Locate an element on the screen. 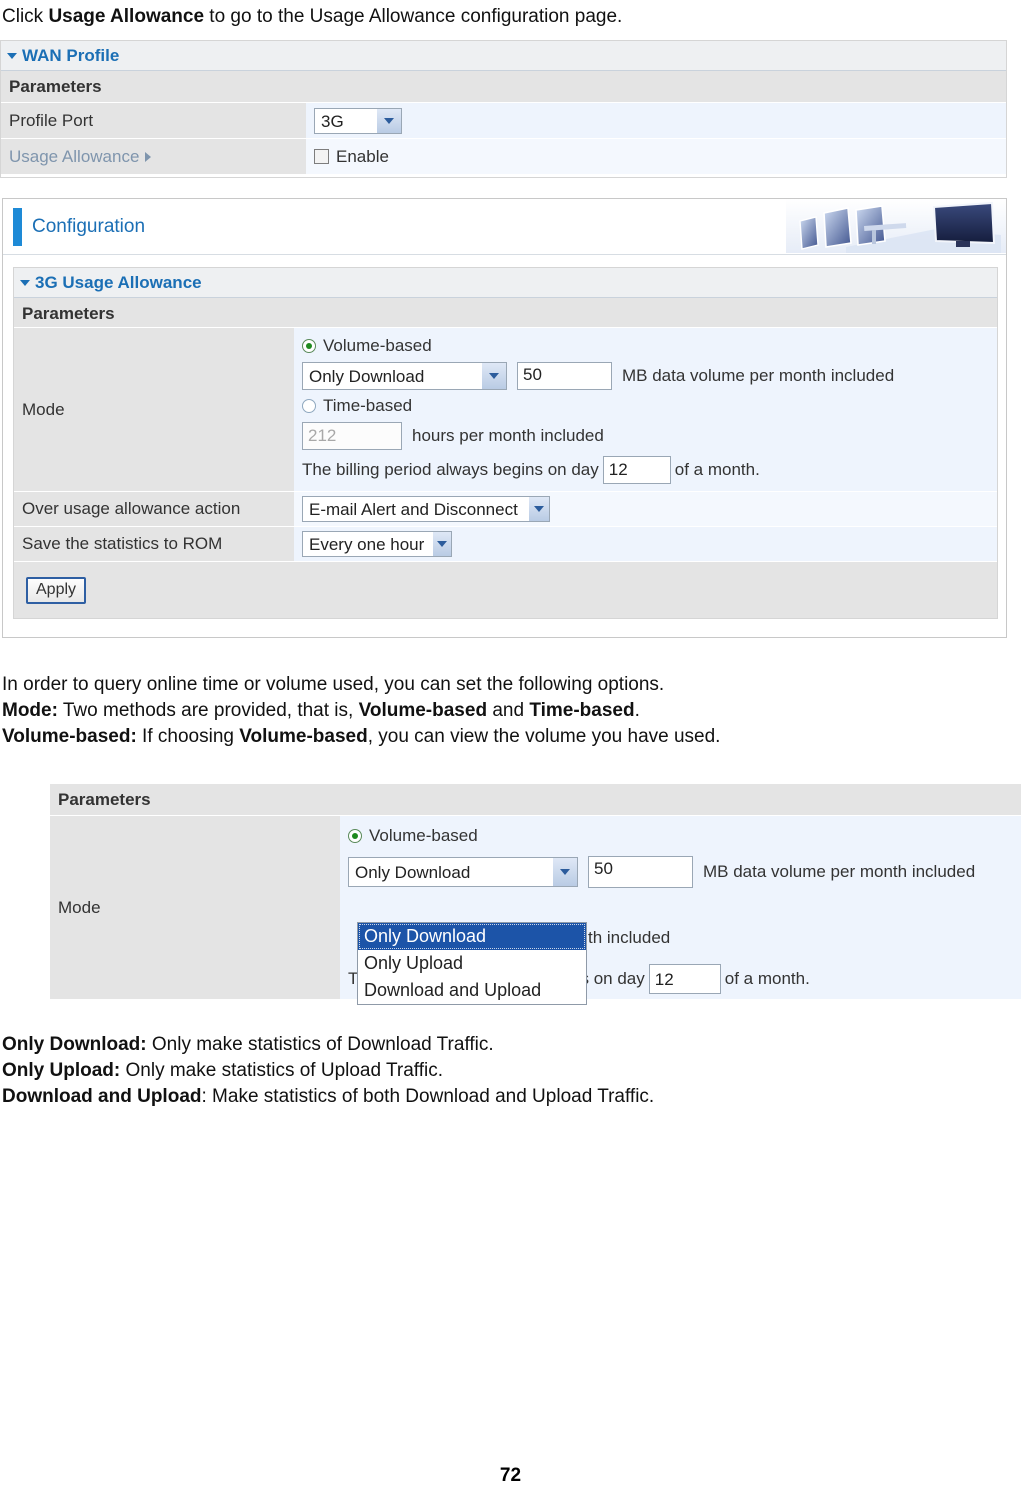  volume-type-select: Only Download is located at coordinates (404, 375).